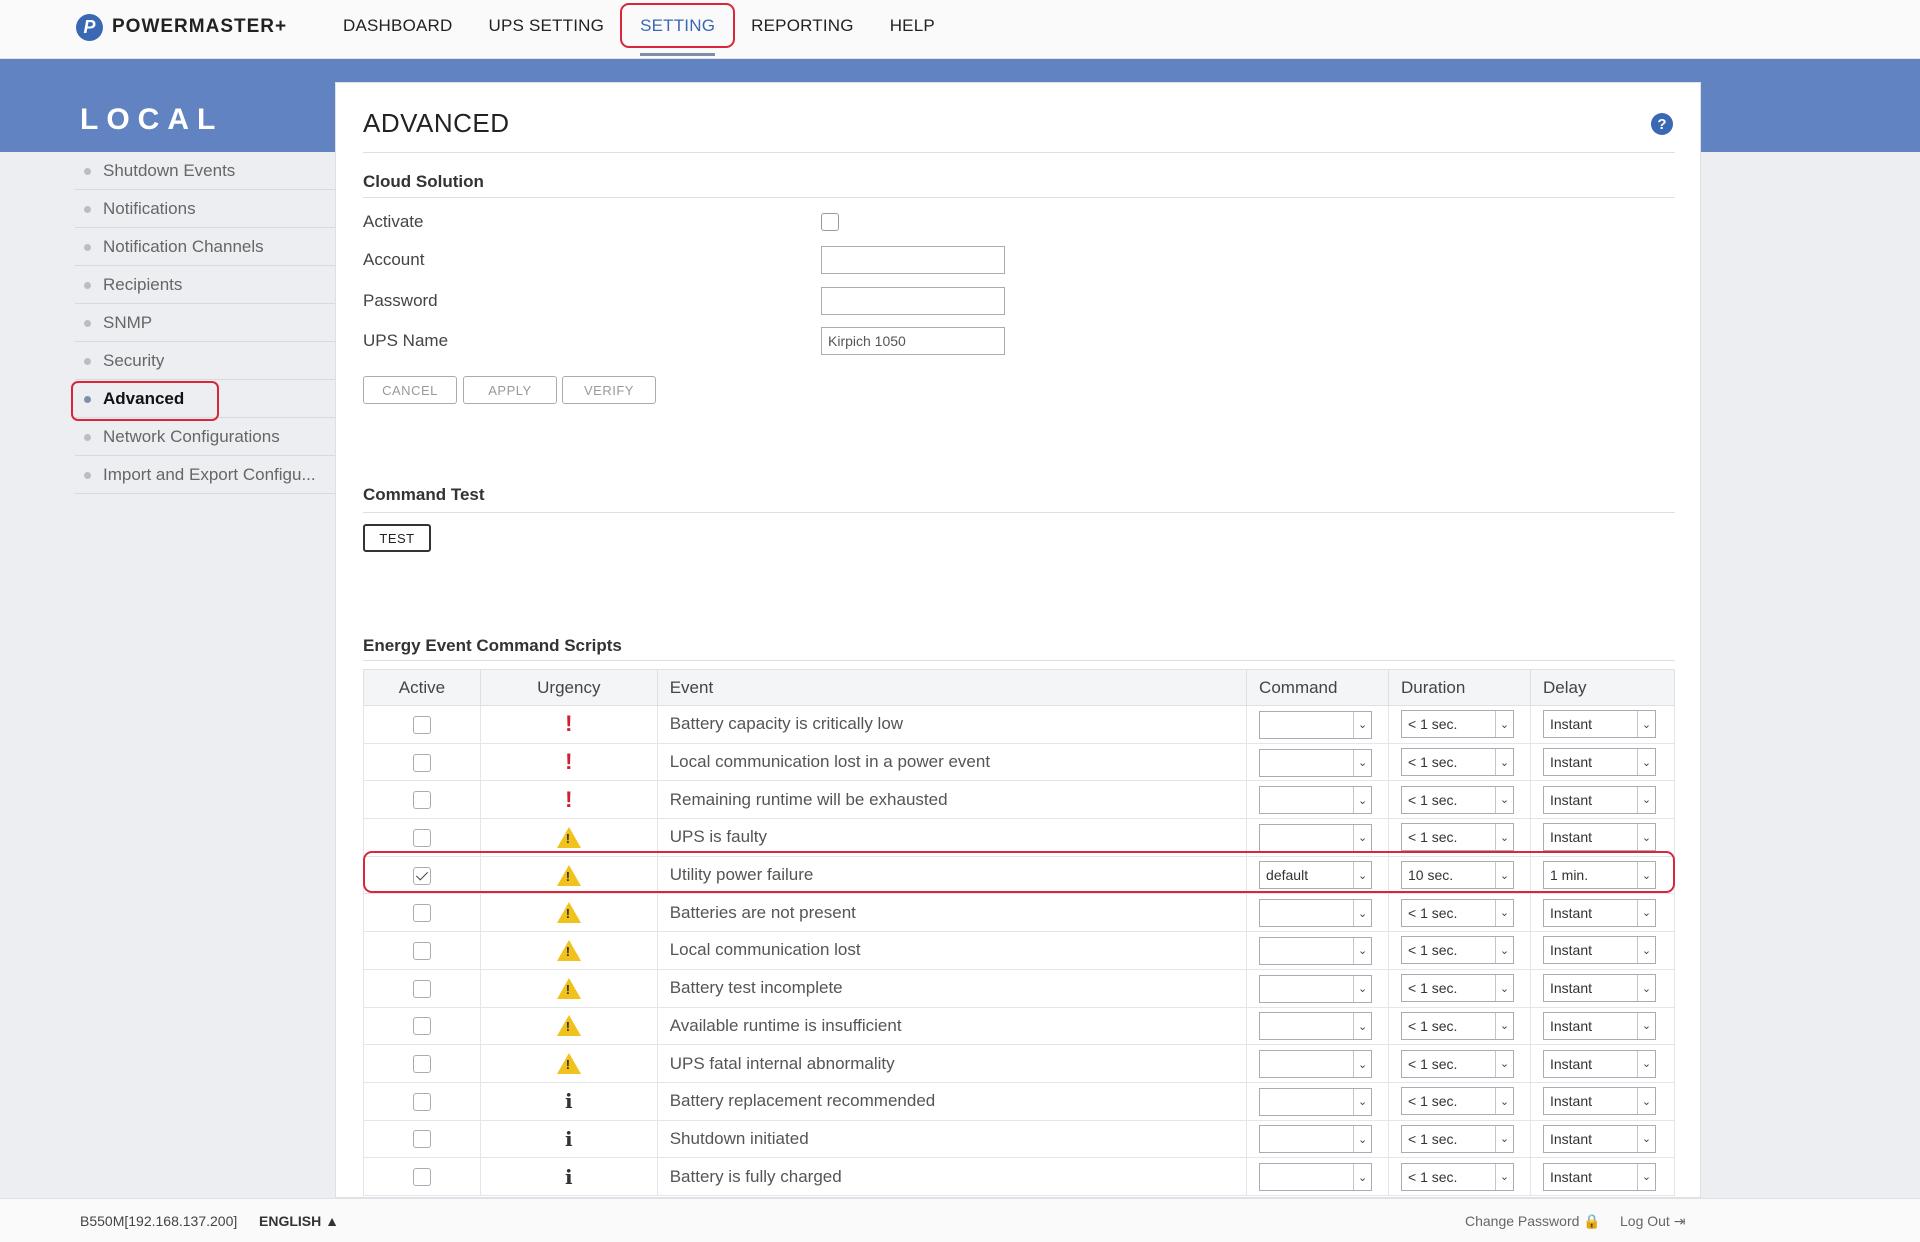  I want to click on verify-button: VERIFY, so click(609, 390).